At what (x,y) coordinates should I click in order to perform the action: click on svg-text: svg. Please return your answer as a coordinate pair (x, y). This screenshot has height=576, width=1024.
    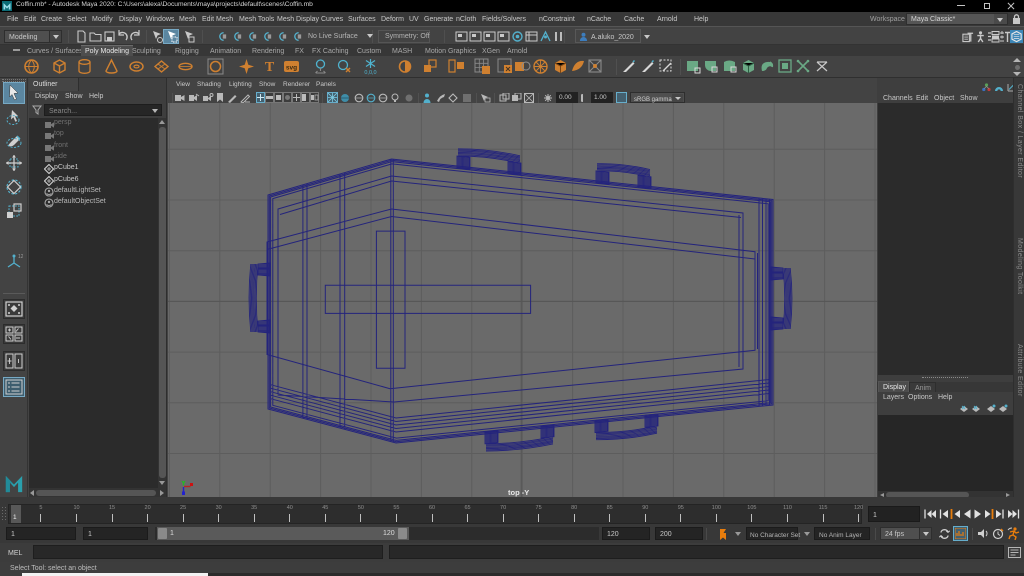
    Looking at the image, I should click on (291, 68).